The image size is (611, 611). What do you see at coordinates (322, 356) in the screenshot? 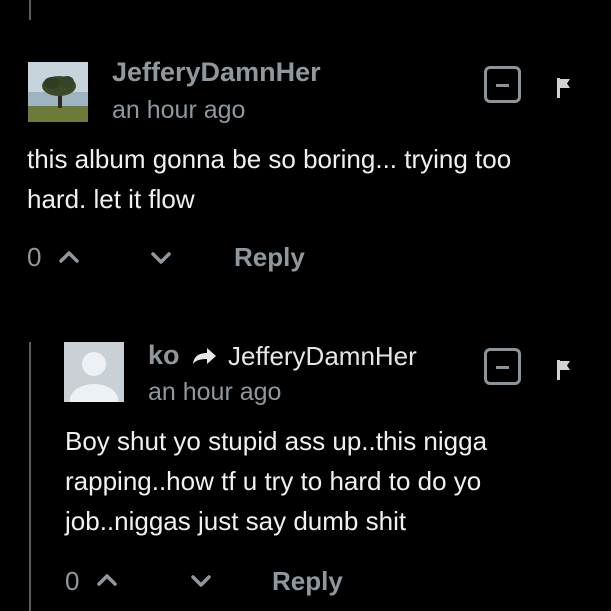
I see `reply-to-name: JefferyDamnHer` at bounding box center [322, 356].